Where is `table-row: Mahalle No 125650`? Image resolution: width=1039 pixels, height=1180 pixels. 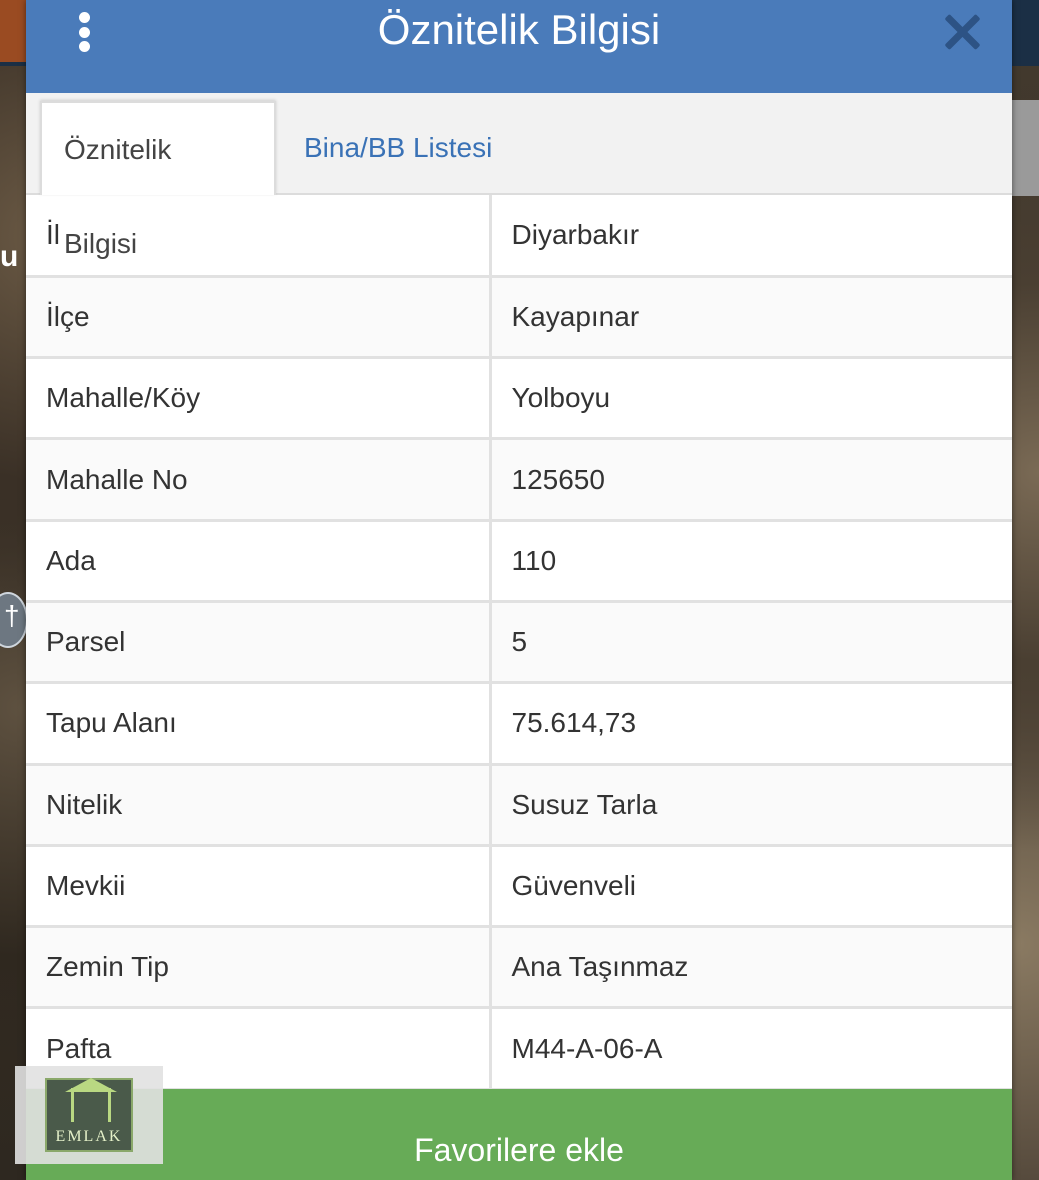 table-row: Mahalle No 125650 is located at coordinates (519, 480).